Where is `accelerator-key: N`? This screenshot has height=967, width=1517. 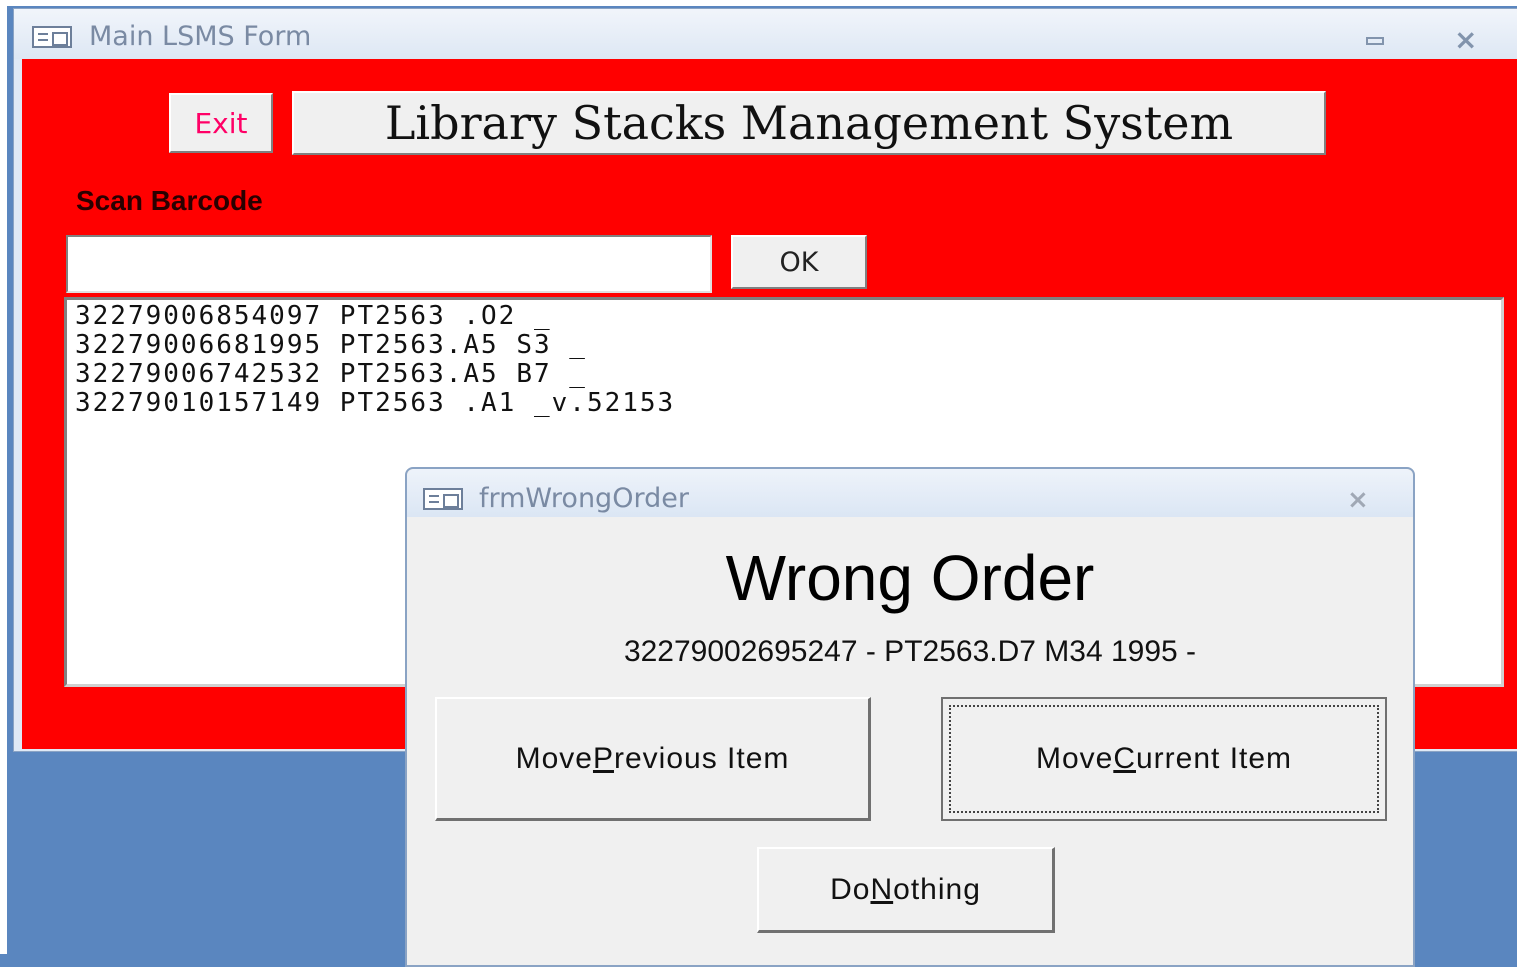 accelerator-key: N is located at coordinates (882, 889).